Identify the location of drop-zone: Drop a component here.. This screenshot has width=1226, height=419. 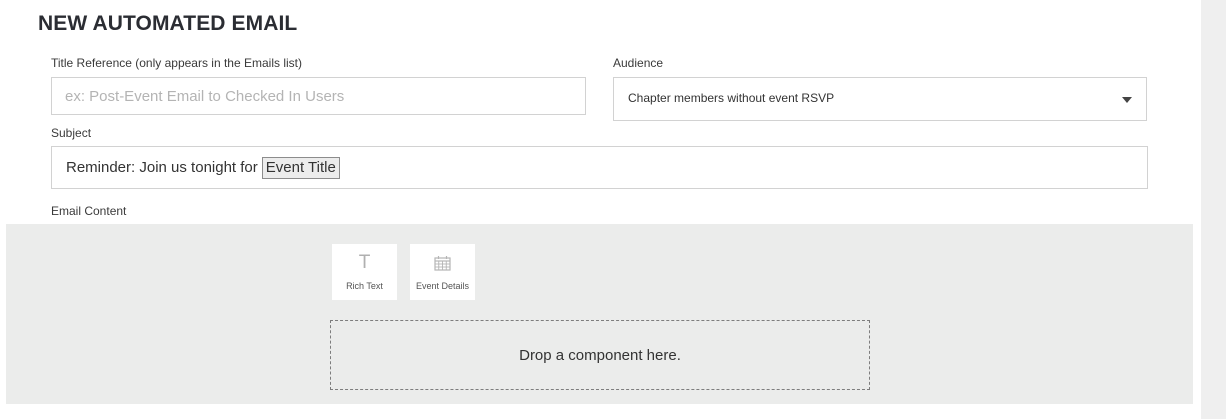
(600, 355).